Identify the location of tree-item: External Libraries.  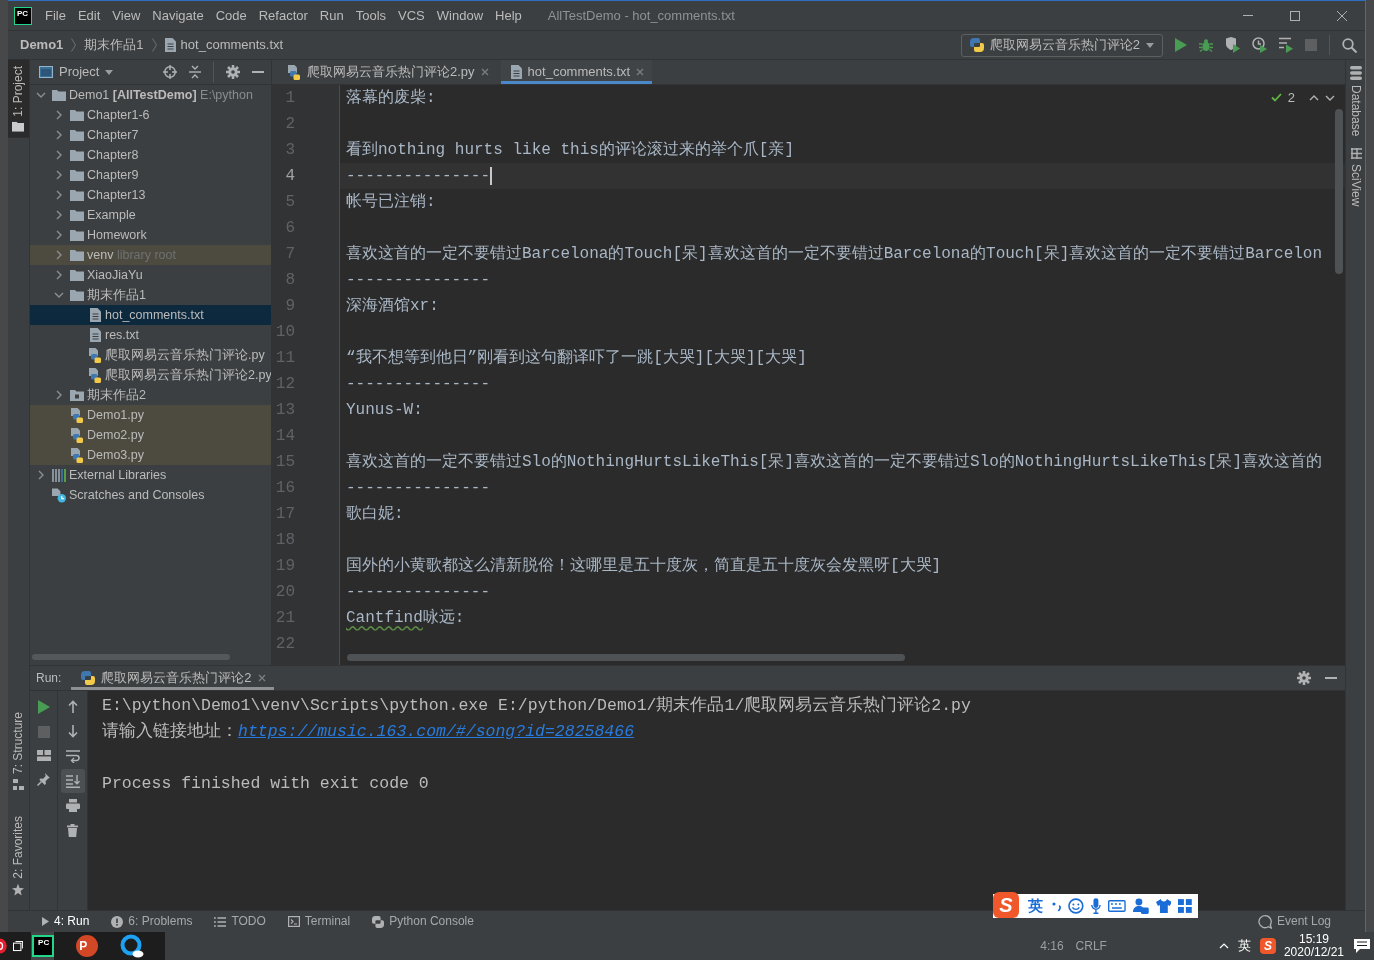
(150, 475).